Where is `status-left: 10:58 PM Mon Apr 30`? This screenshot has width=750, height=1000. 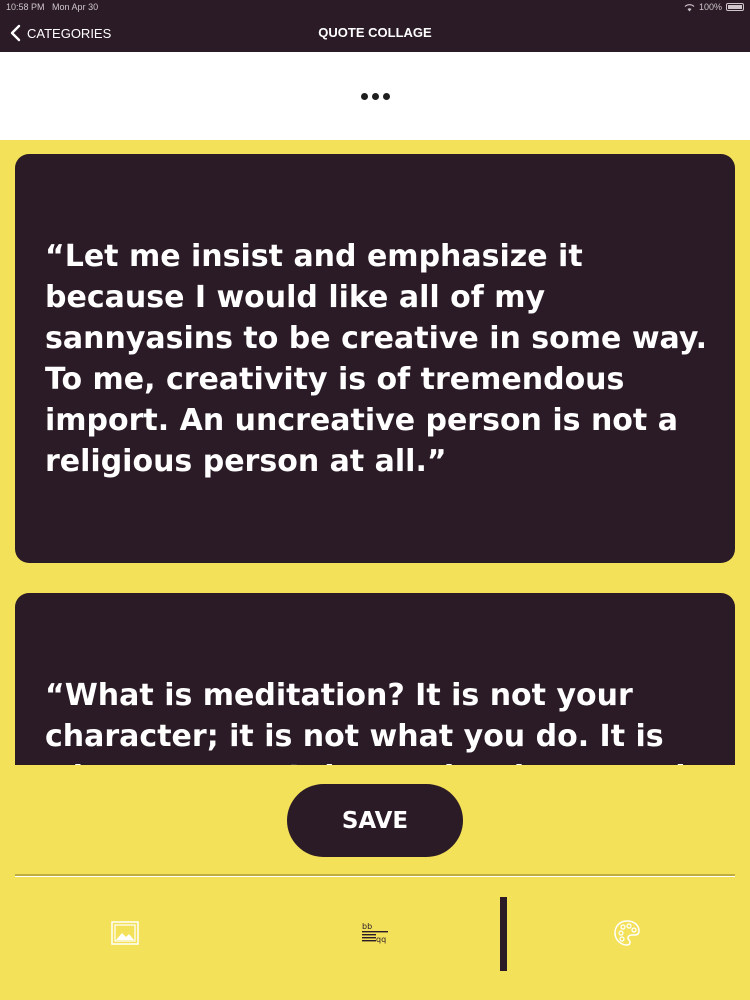 status-left: 10:58 PM Mon Apr 30 is located at coordinates (52, 7).